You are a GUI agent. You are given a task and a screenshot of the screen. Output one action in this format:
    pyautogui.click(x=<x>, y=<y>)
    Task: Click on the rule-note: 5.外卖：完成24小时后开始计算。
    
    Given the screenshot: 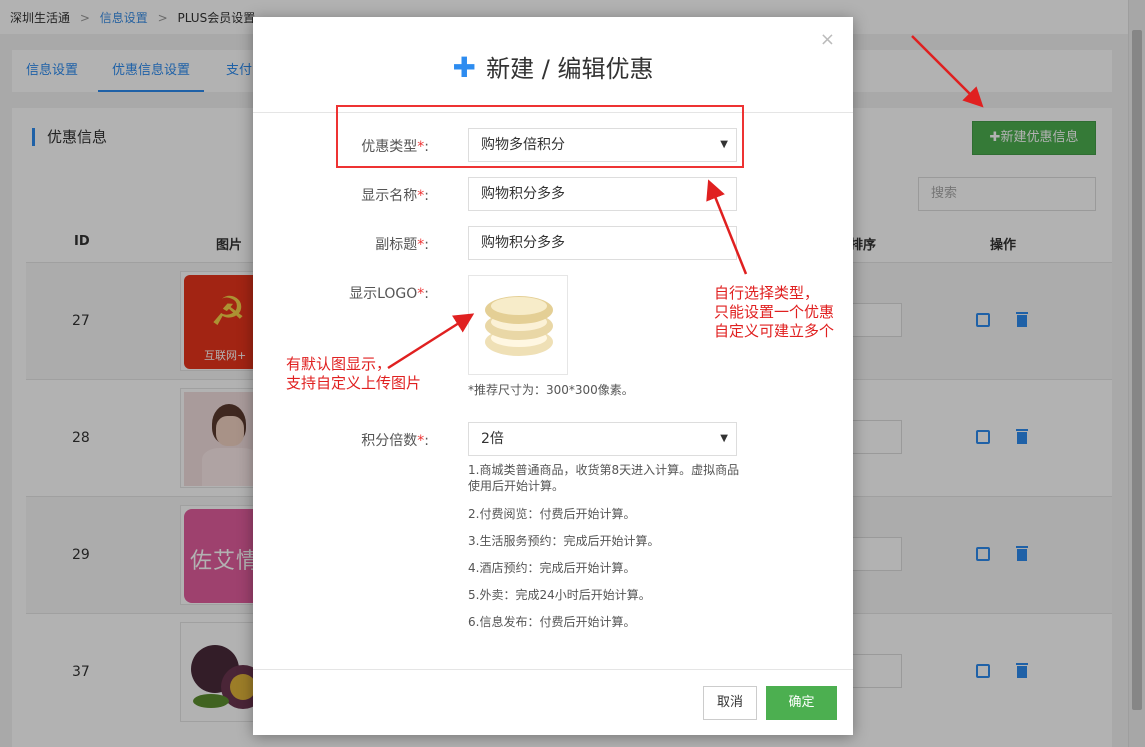 What is the action you would take?
    pyautogui.click(x=559, y=595)
    